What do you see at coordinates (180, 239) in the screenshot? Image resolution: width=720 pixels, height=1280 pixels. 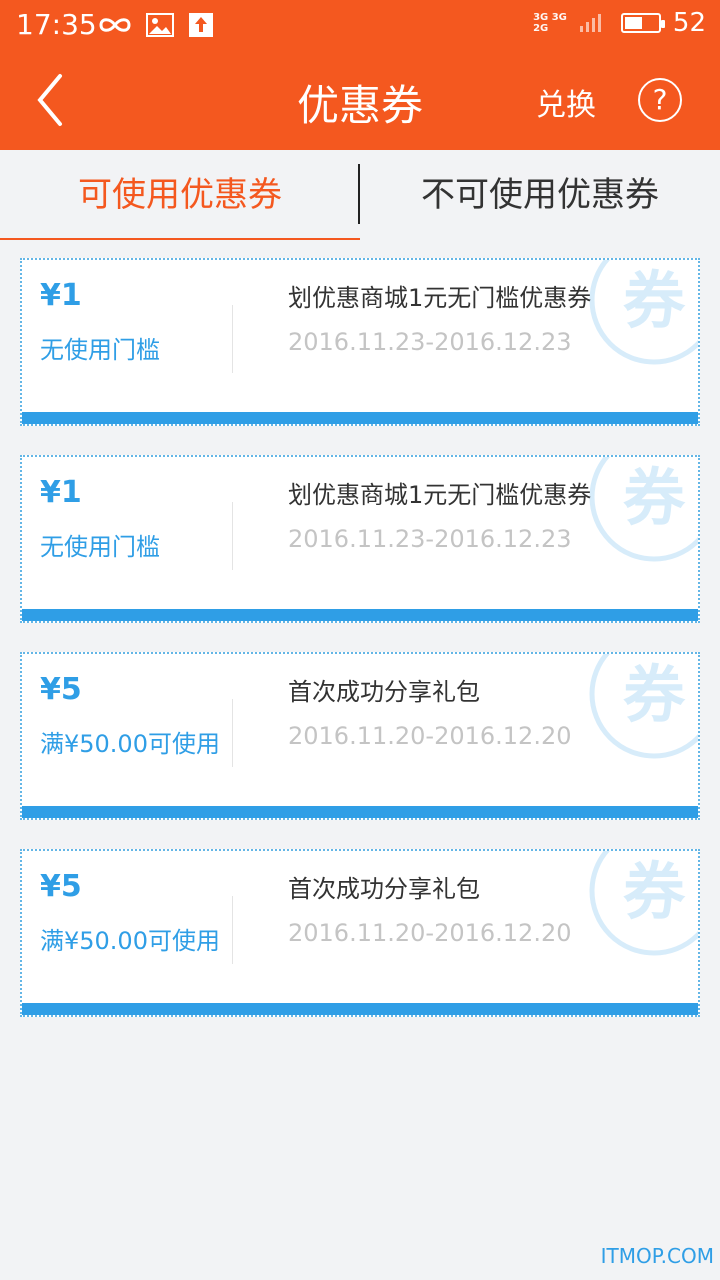 I see `active-tab-indicator` at bounding box center [180, 239].